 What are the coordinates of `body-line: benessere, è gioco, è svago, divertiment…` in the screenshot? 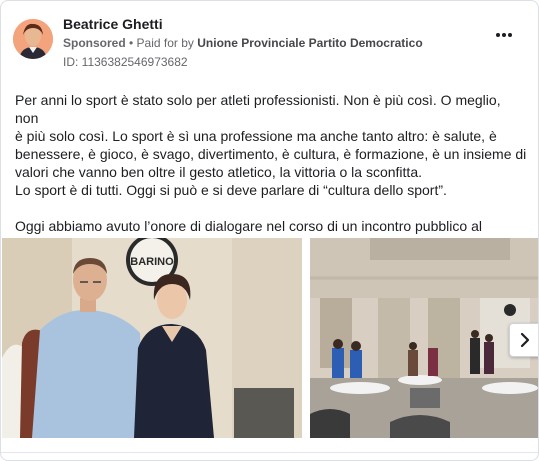 It's located at (271, 154).